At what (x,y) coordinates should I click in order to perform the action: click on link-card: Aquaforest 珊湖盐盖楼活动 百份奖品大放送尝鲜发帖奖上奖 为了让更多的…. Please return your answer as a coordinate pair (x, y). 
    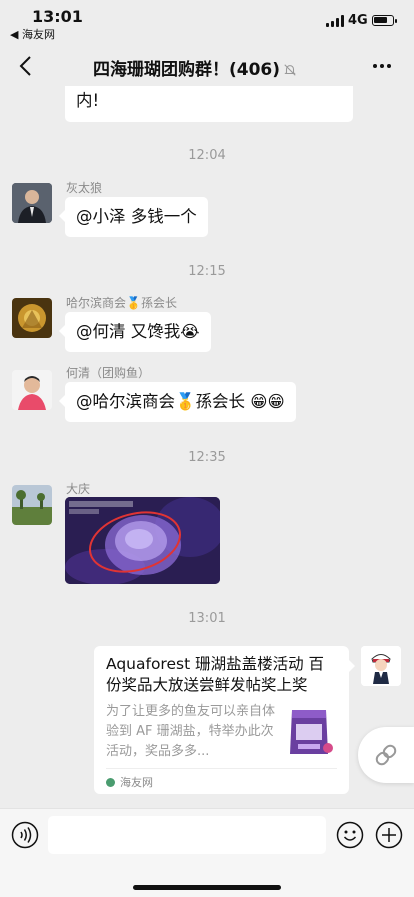
    Looking at the image, I should click on (224, 720).